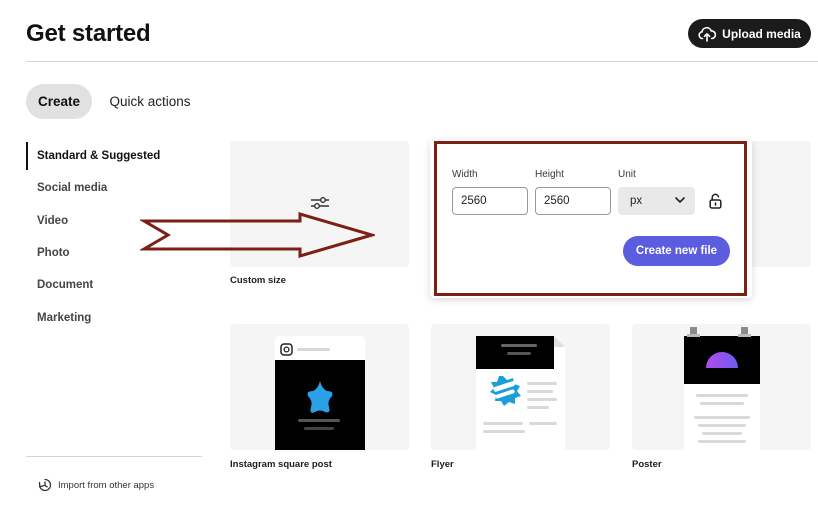 This screenshot has width=818, height=508. Describe the element at coordinates (114, 456) in the screenshot. I see `sidebar-divider` at that location.